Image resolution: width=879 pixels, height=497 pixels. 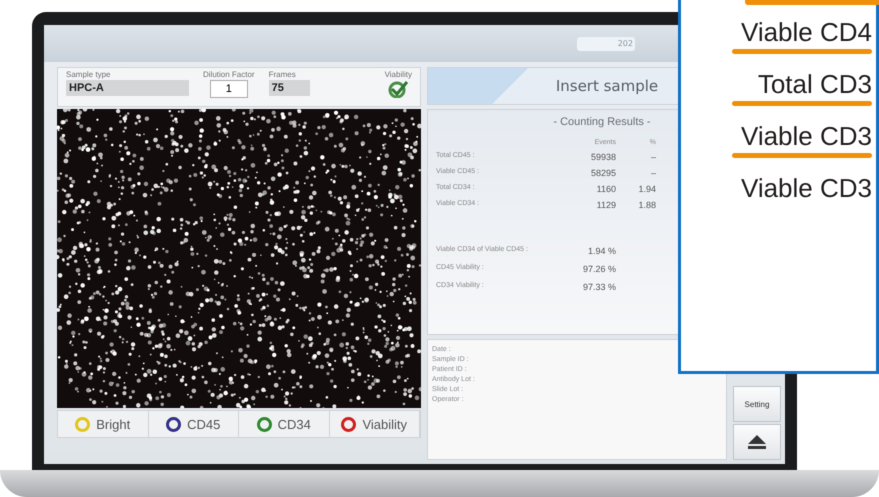 I want to click on field-label: Viability, so click(x=398, y=74).